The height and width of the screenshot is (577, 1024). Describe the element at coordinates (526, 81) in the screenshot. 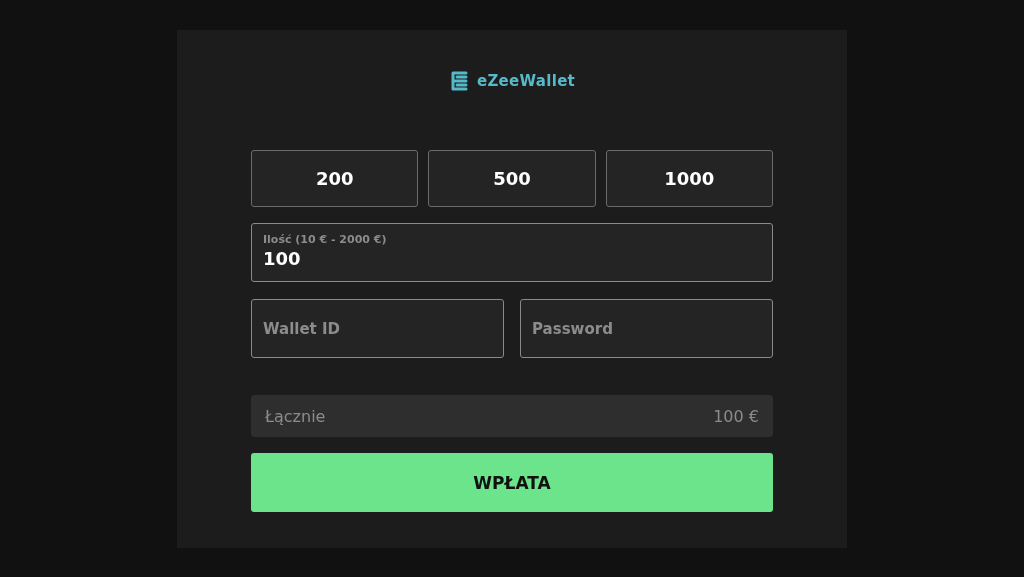

I see `logo-text: eZeeWallet` at that location.